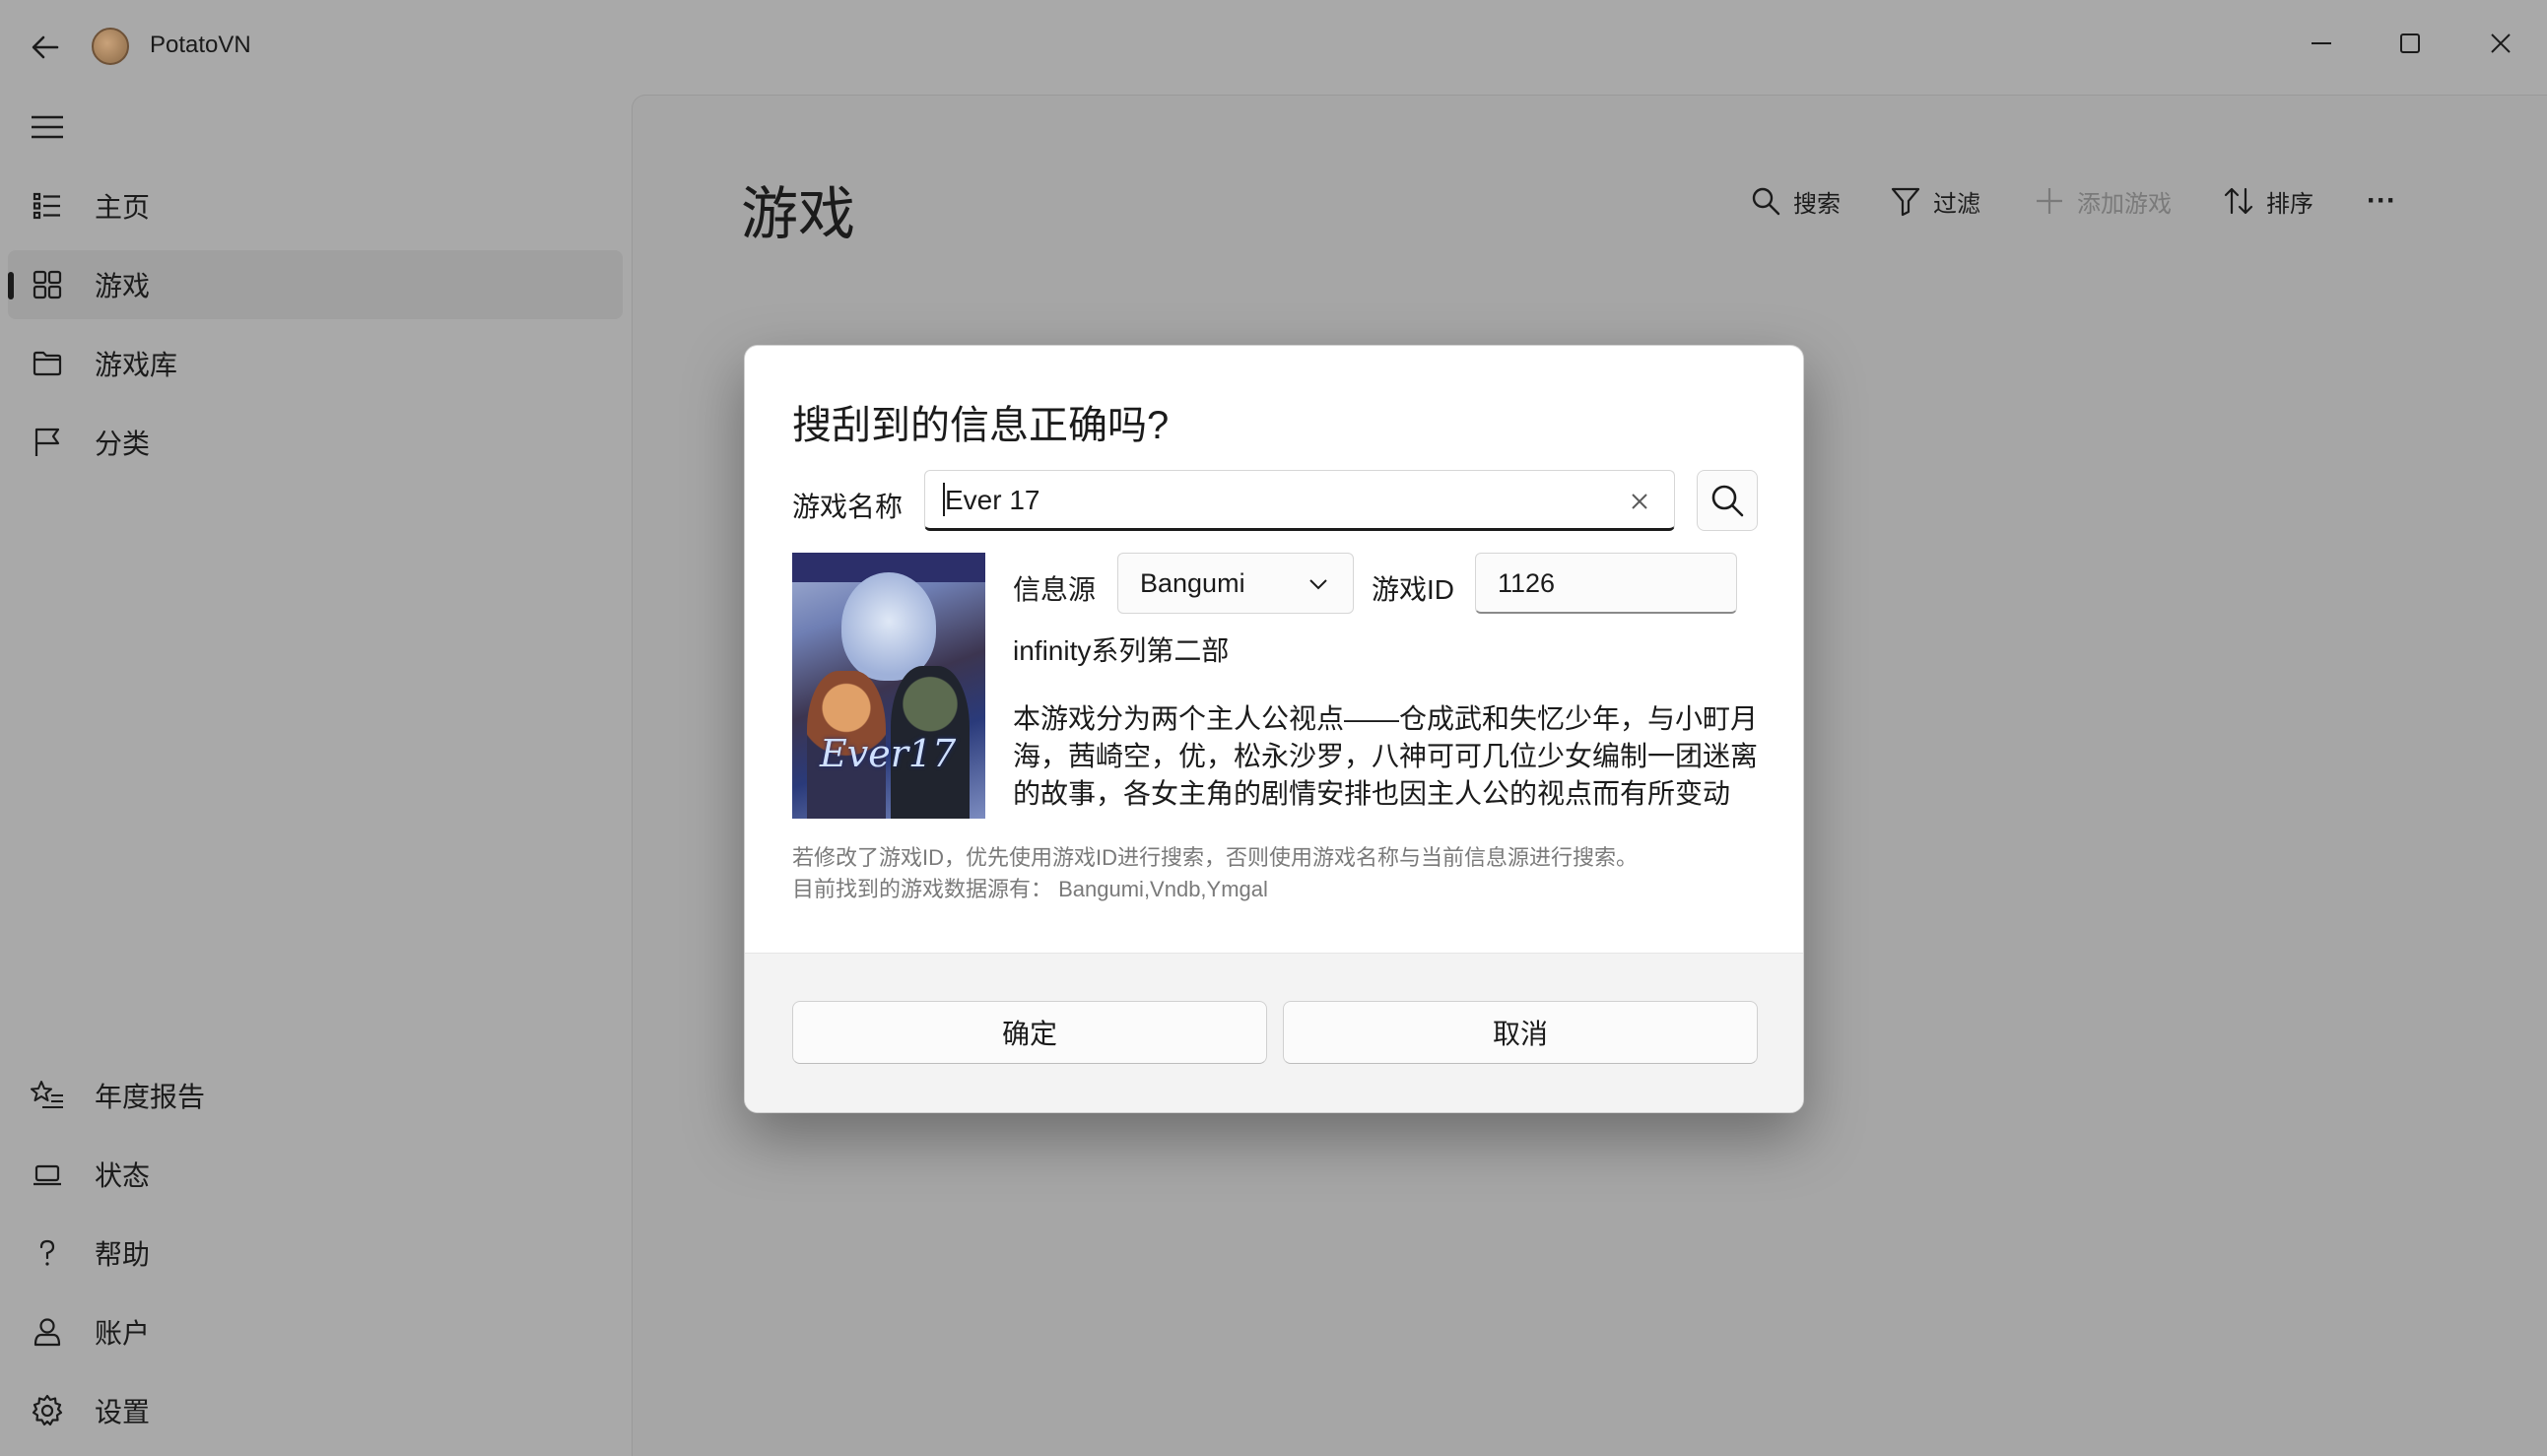 Image resolution: width=2547 pixels, height=1456 pixels. I want to click on close-window-button, so click(2500, 43).